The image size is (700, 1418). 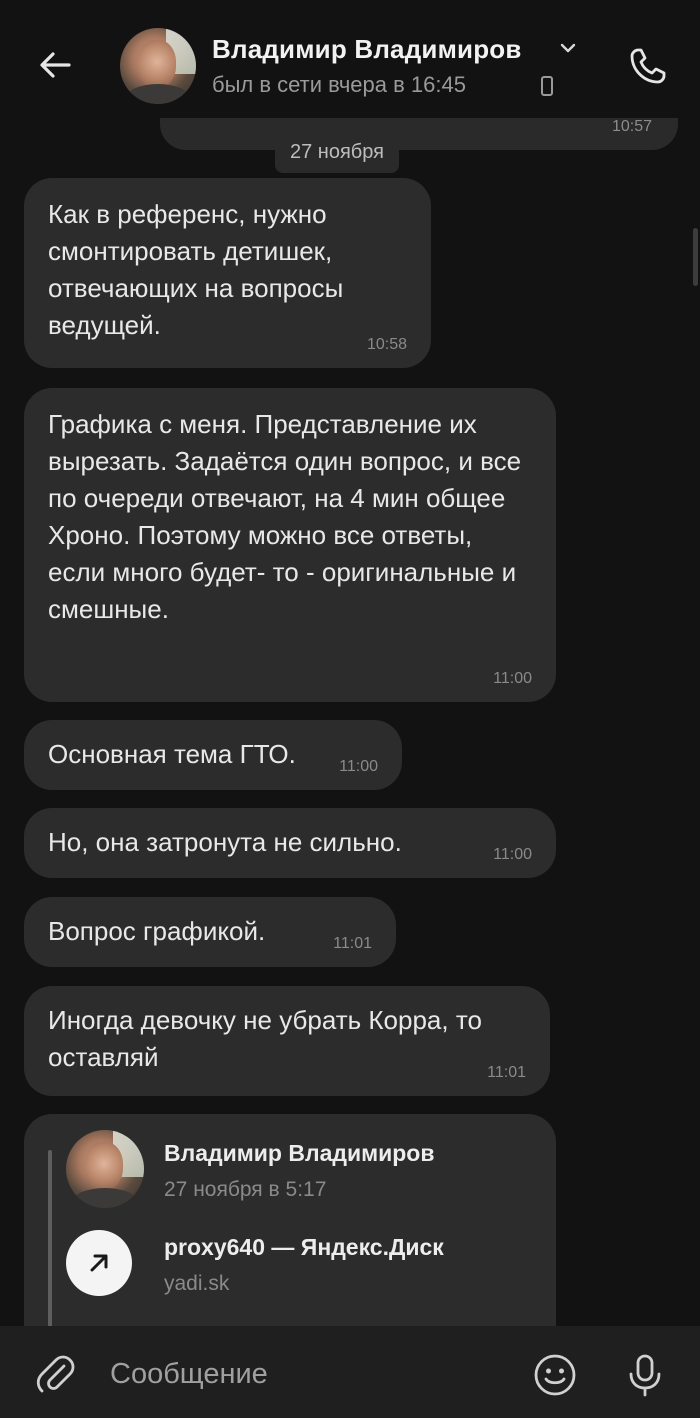 I want to click on message-text: Вопрос графикой., so click(x=157, y=931).